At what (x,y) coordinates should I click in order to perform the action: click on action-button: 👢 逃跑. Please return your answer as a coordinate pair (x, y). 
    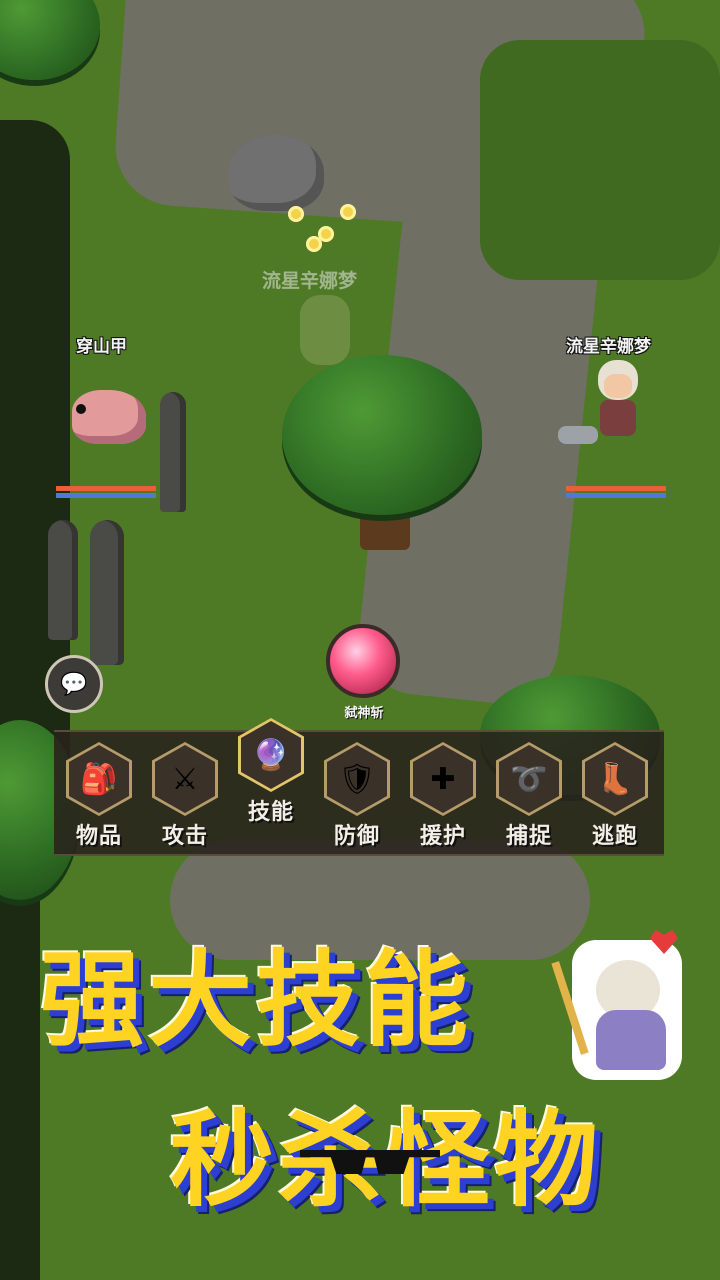
    Looking at the image, I should click on (615, 802).